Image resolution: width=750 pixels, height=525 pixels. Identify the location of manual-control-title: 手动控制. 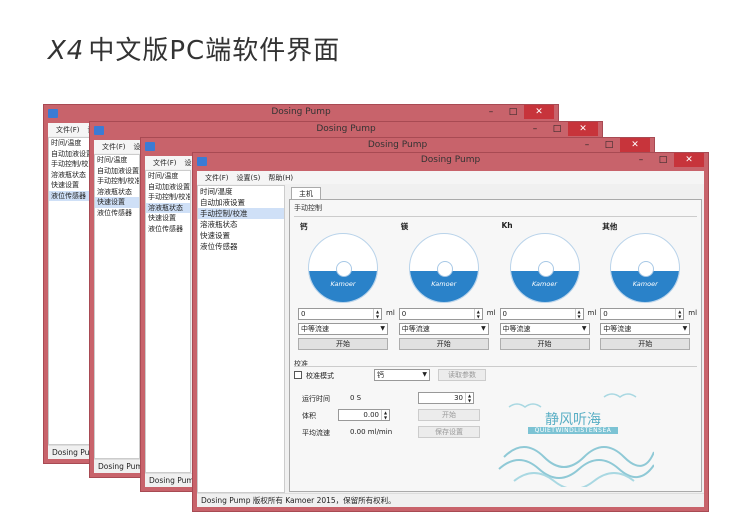
(308, 208).